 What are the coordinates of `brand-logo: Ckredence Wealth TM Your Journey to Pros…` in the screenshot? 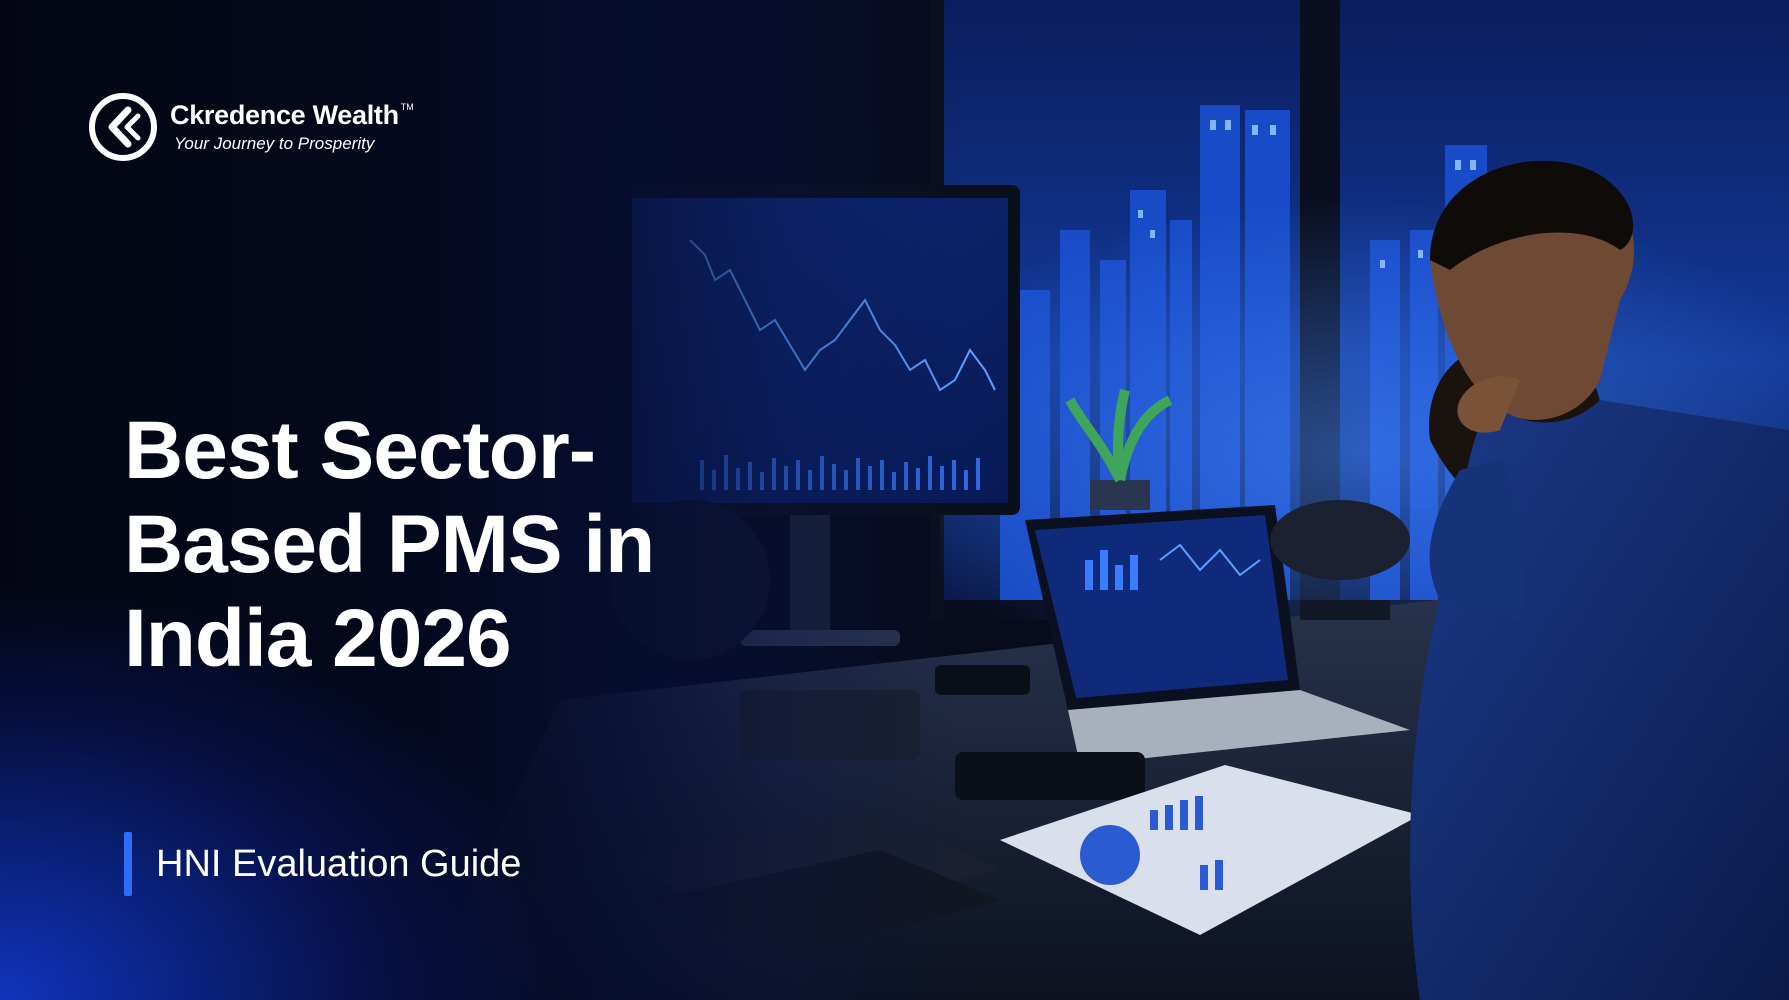 It's located at (251, 127).